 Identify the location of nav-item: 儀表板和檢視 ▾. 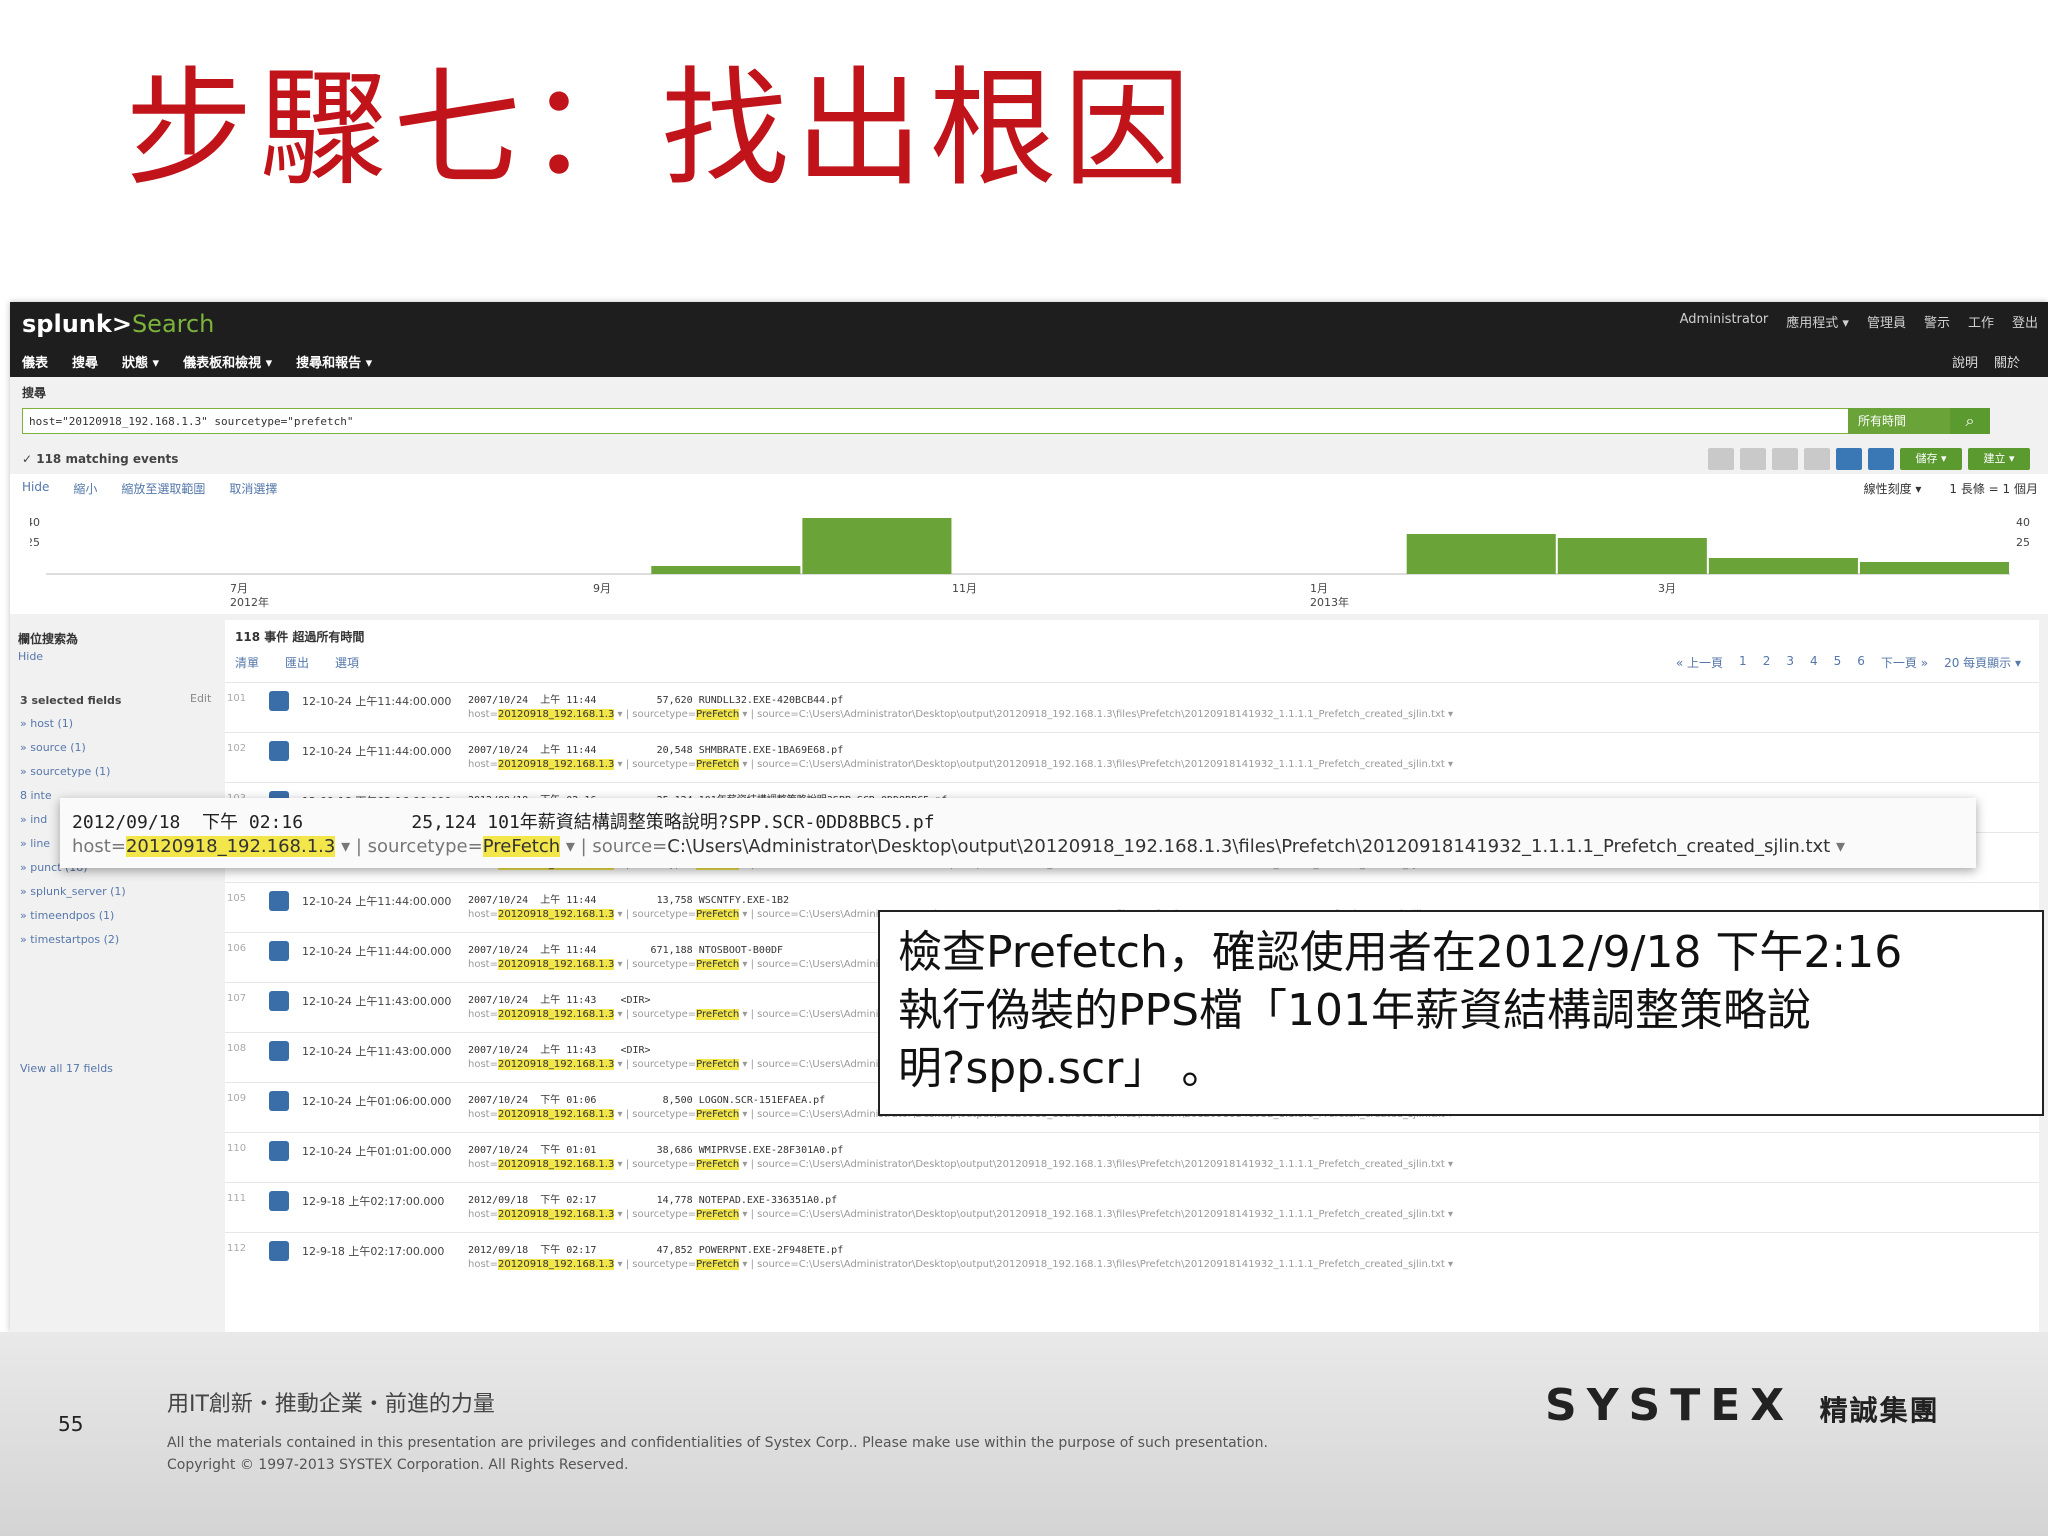
(227, 361).